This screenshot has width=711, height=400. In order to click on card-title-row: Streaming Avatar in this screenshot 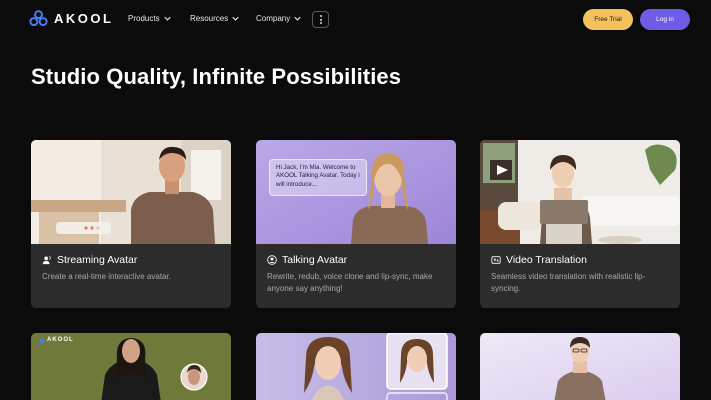, I will do `click(89, 260)`.